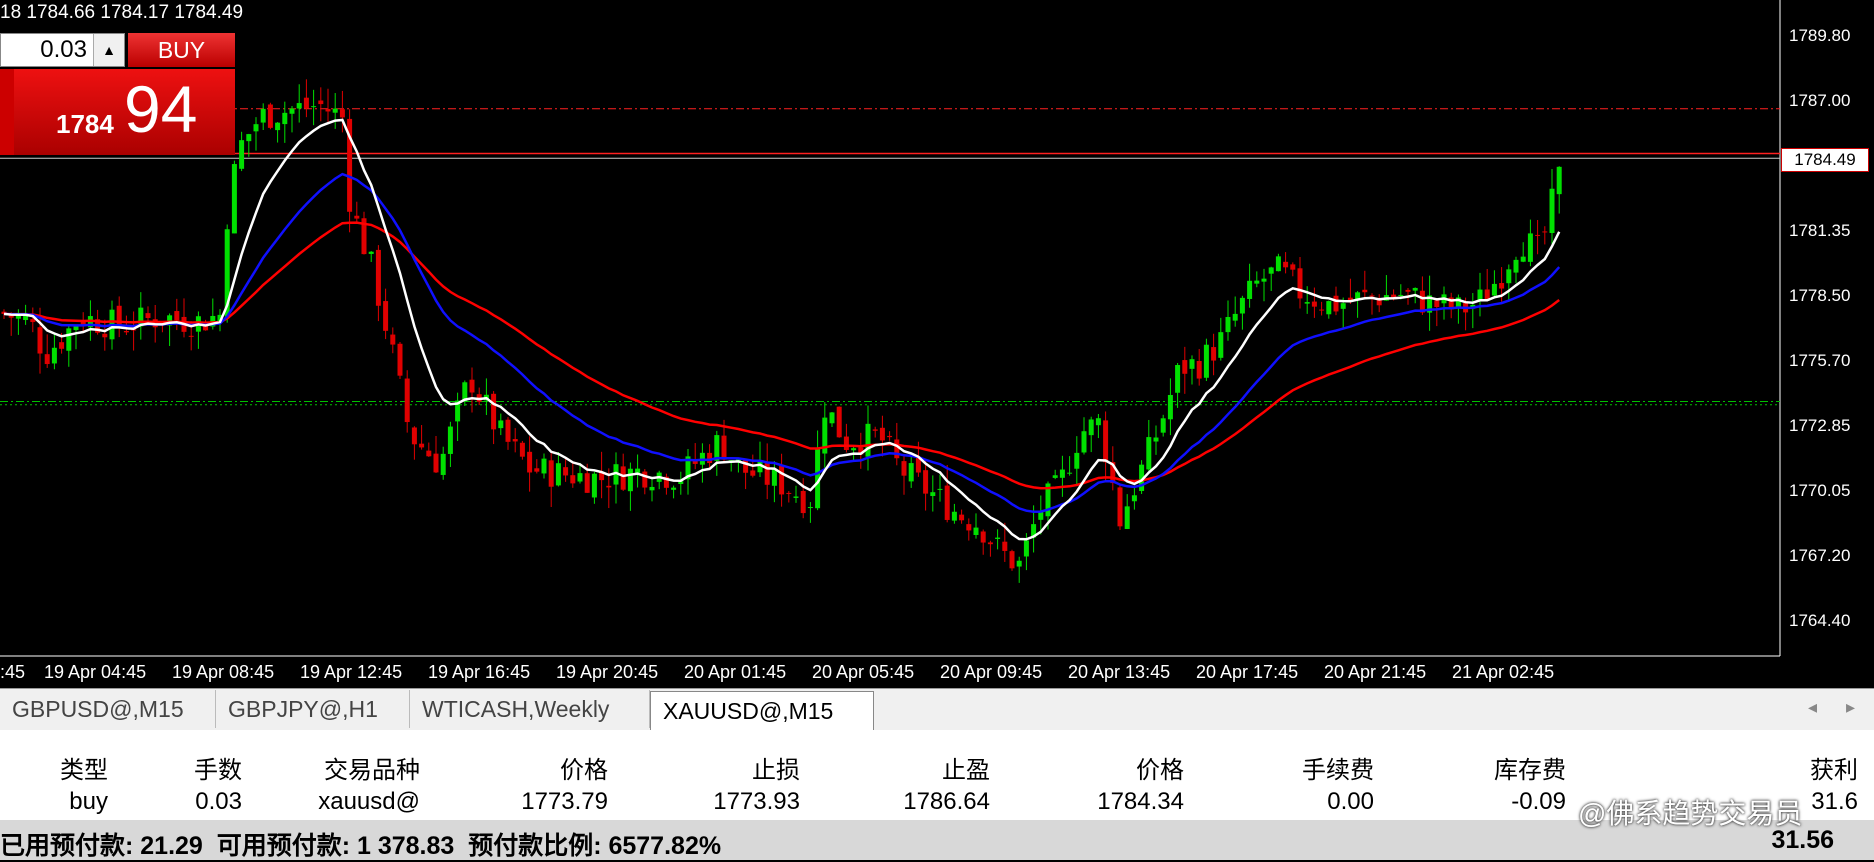 Image resolution: width=1874 pixels, height=862 pixels. What do you see at coordinates (1503, 672) in the screenshot?
I see `time-axis-label: 21 Apr 02:45` at bounding box center [1503, 672].